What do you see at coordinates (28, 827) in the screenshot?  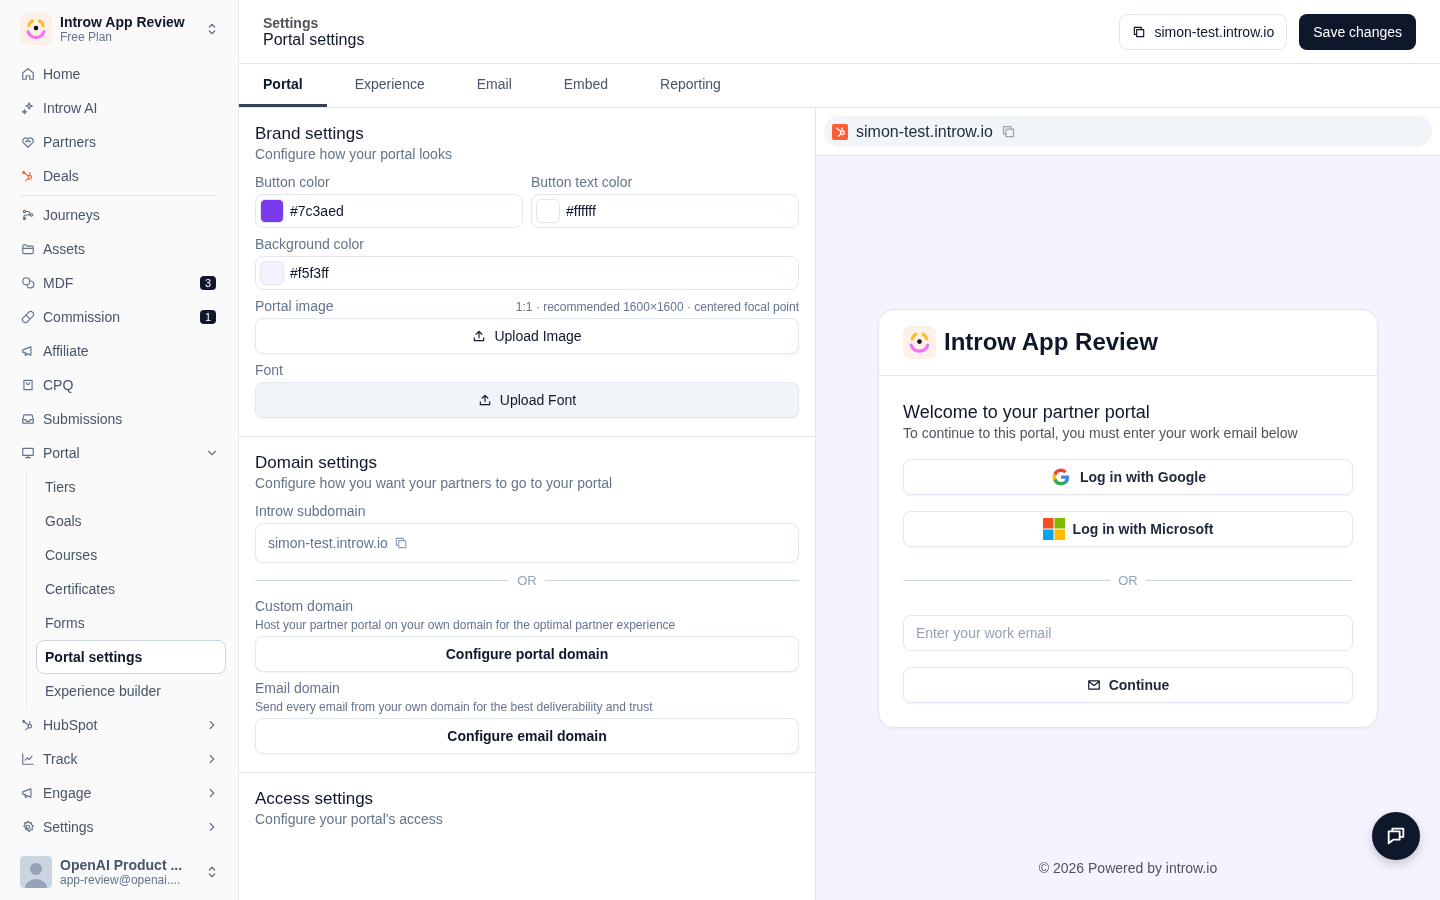 I see `settings-icon` at bounding box center [28, 827].